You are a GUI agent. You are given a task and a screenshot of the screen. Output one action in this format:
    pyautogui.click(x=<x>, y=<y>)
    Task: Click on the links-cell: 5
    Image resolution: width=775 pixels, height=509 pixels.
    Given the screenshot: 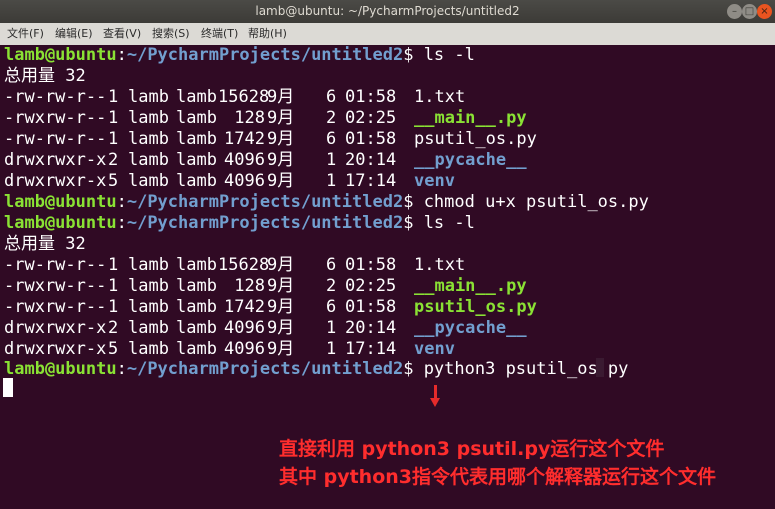 What is the action you would take?
    pyautogui.click(x=113, y=349)
    